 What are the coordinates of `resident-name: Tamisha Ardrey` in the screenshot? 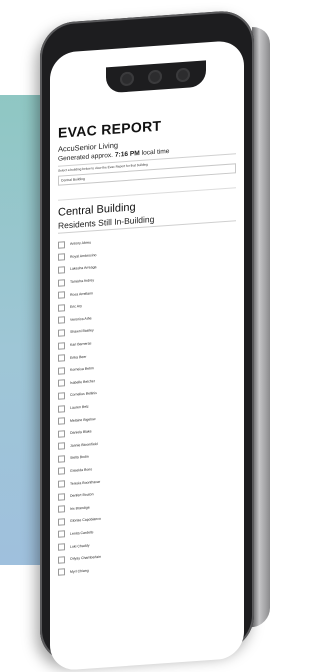 It's located at (82, 281).